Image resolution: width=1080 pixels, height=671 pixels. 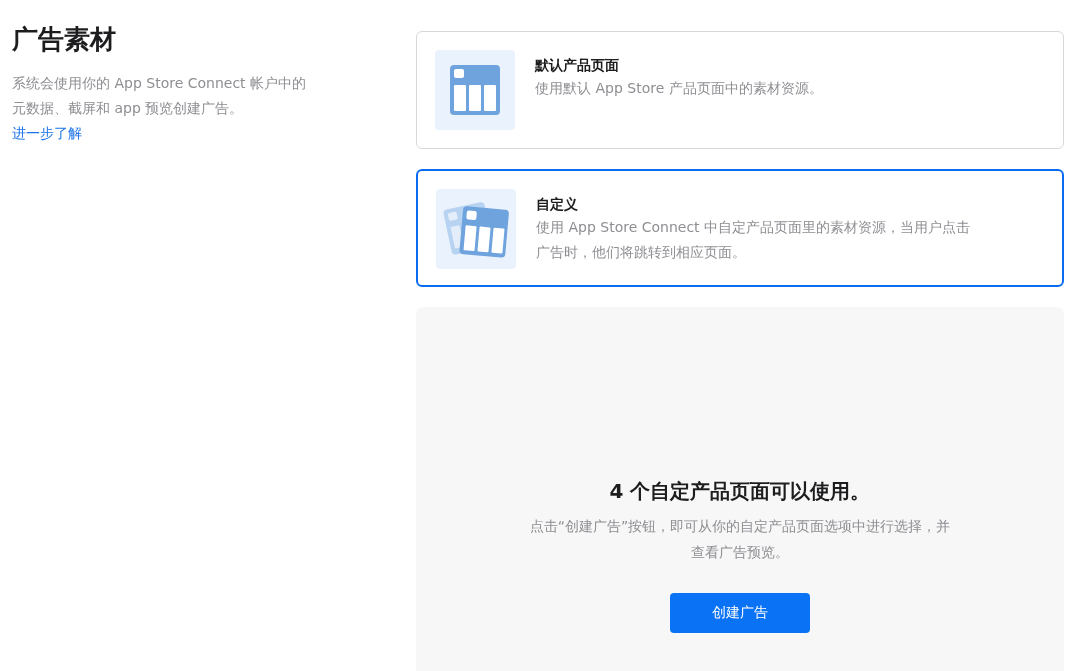 I want to click on empty-state-text: 点击“创建广告”按钮，即可从你的自定产品页面选项中进行选择，并, so click(x=740, y=526).